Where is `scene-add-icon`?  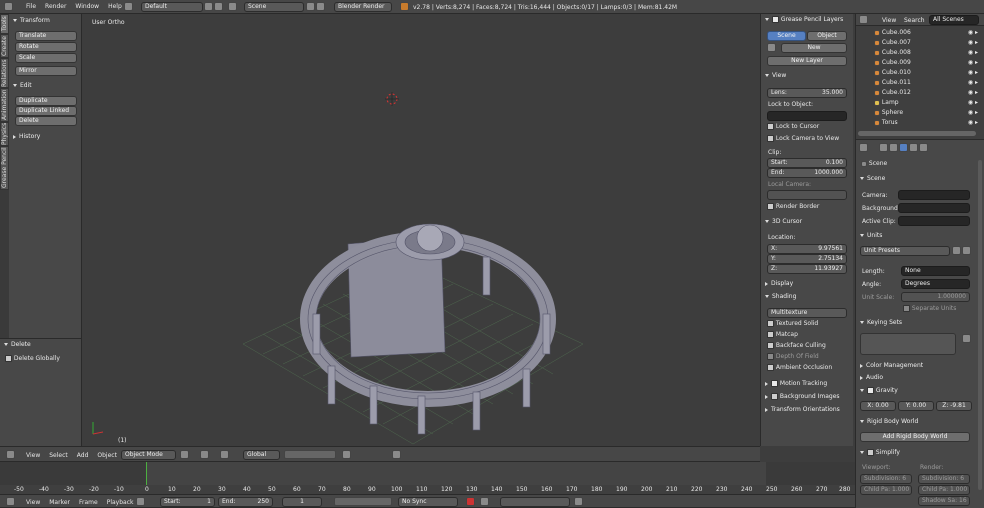 scene-add-icon is located at coordinates (310, 6).